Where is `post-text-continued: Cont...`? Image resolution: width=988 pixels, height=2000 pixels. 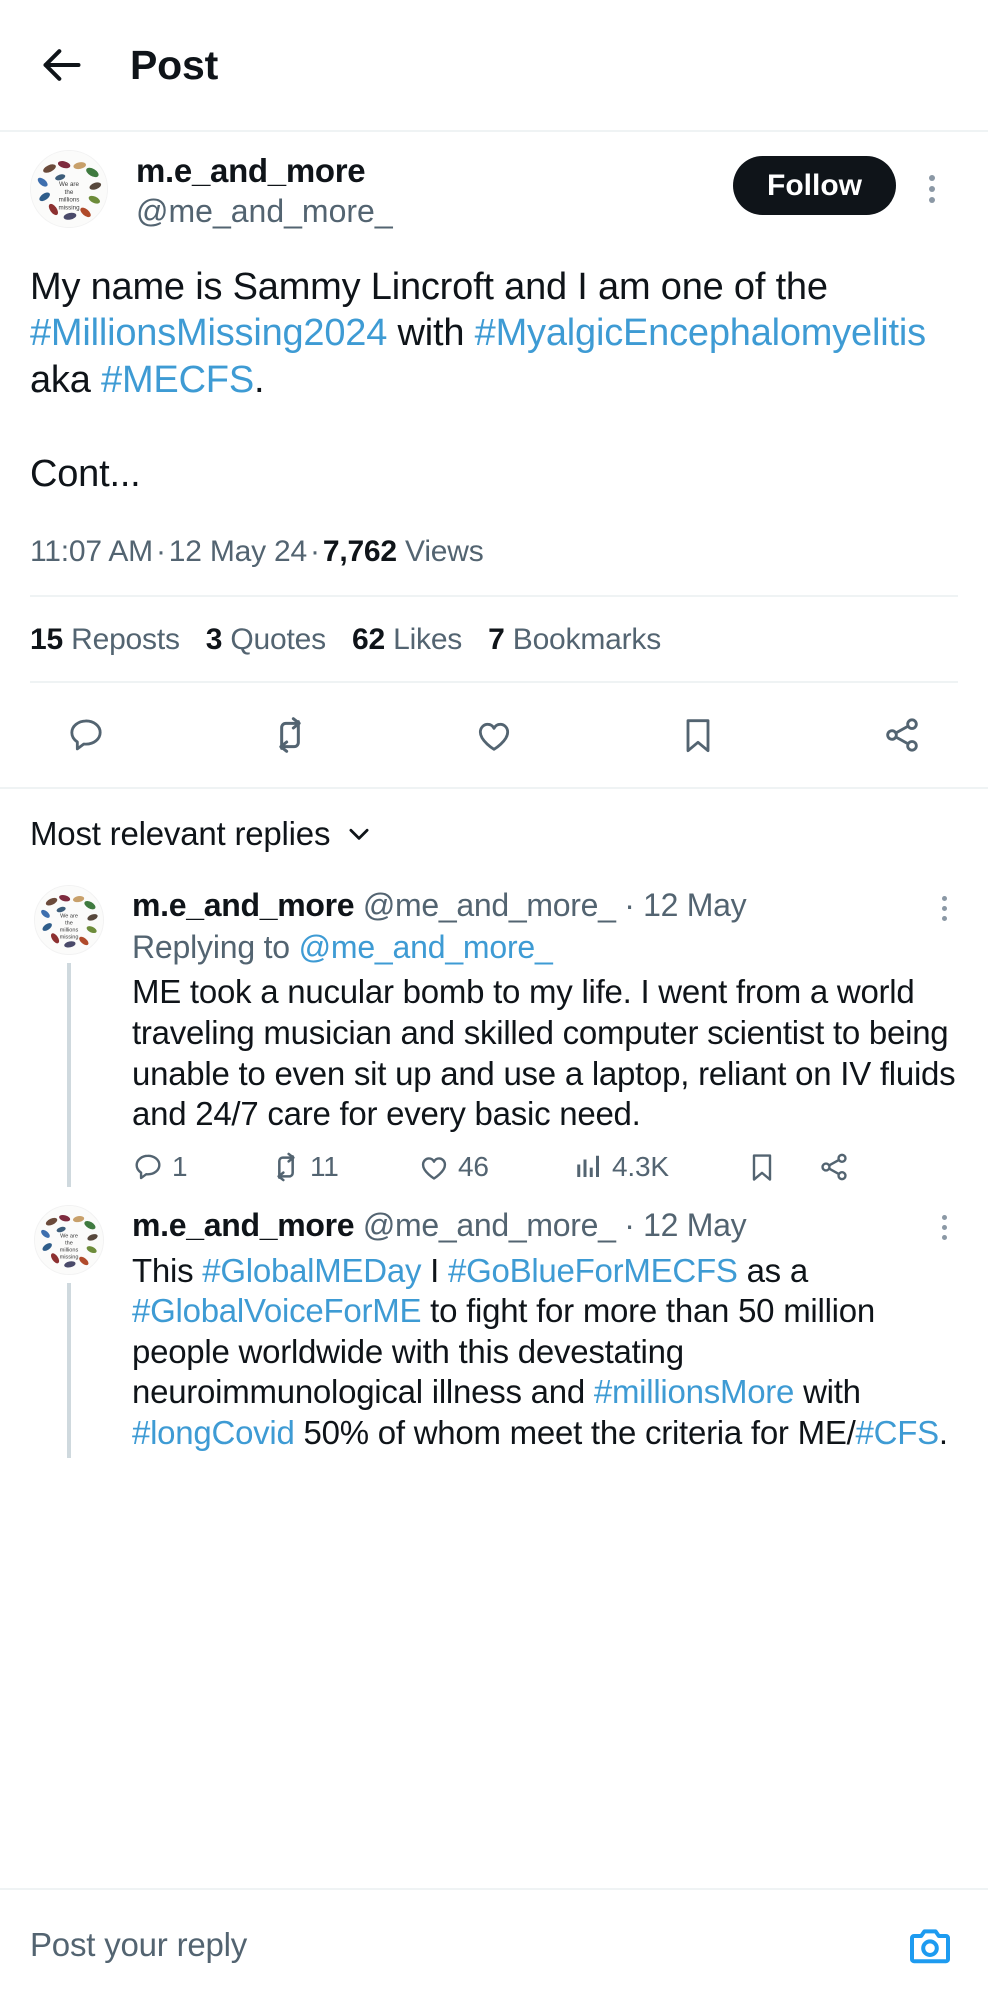 post-text-continued: Cont... is located at coordinates (85, 474).